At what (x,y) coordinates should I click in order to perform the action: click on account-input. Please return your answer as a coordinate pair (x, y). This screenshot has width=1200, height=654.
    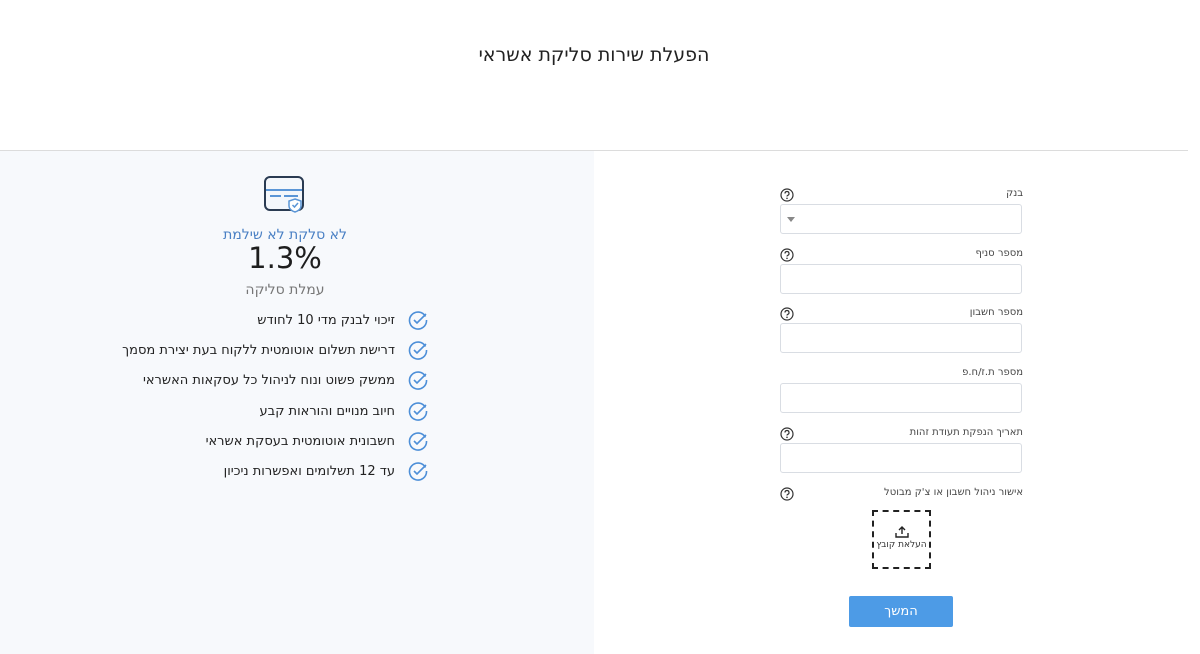
    Looking at the image, I should click on (901, 338).